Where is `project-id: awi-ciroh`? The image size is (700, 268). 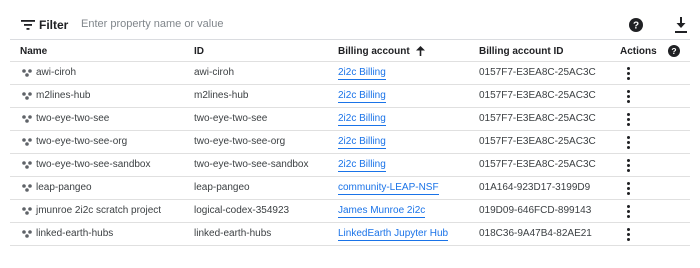
project-id: awi-ciroh is located at coordinates (214, 72).